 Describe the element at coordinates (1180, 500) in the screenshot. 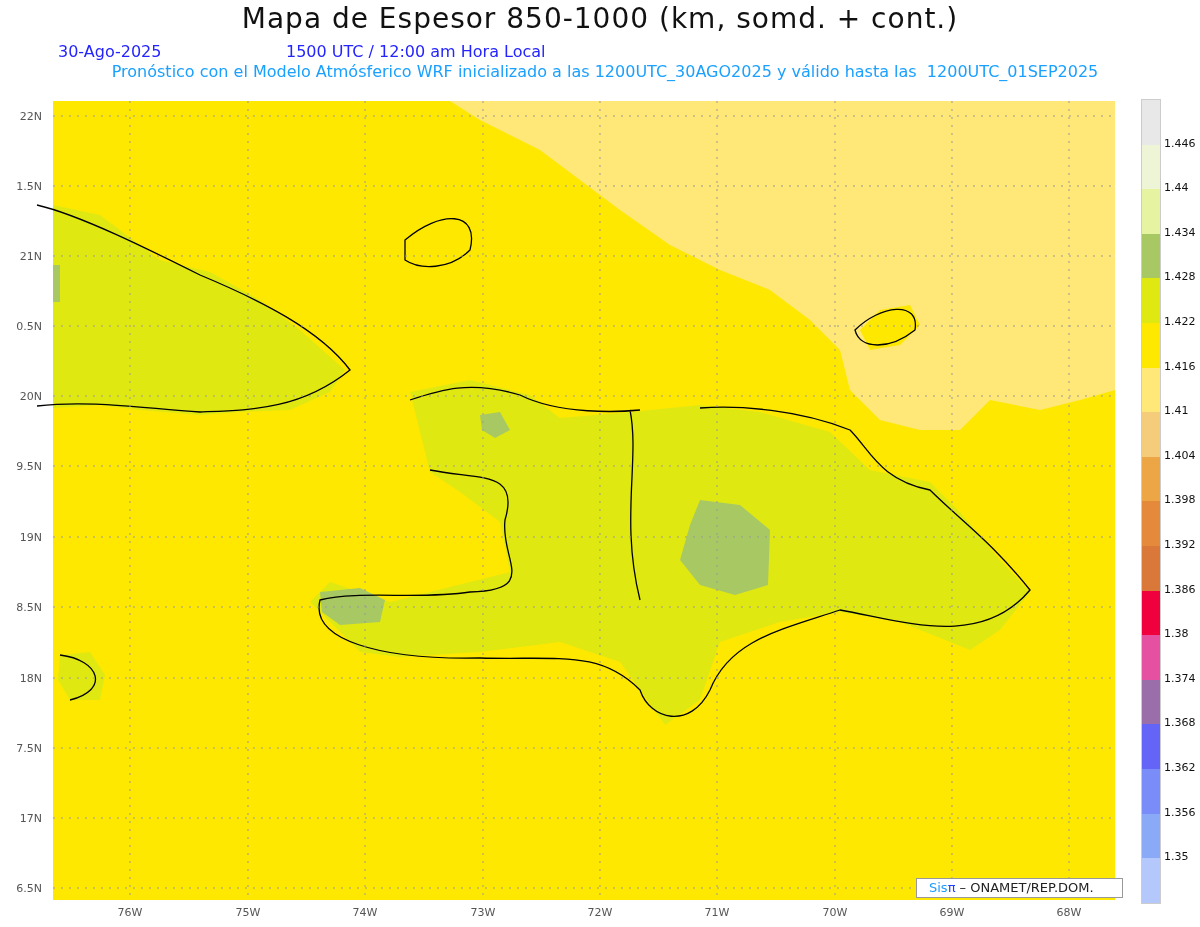

I see `colorbar-label: 1.398` at that location.